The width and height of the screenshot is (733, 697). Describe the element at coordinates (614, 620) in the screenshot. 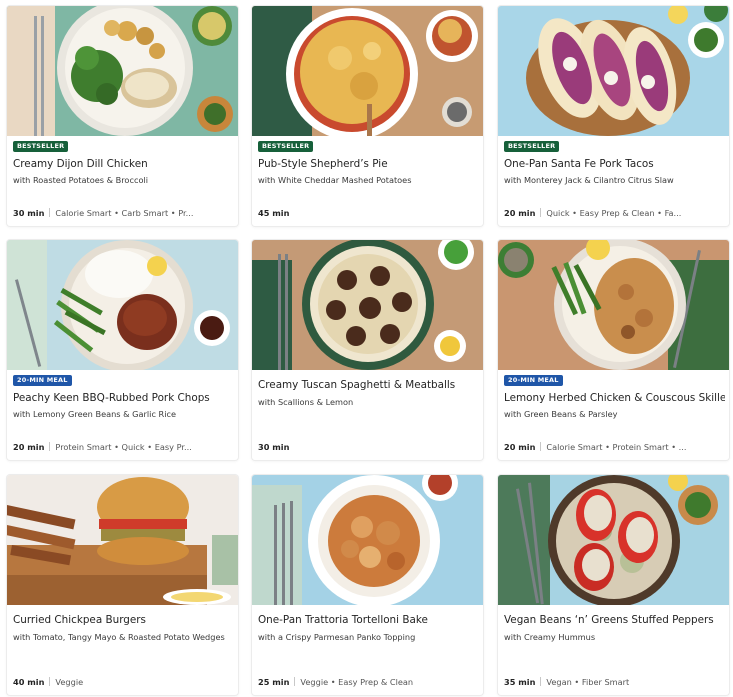

I see `recipe-title: Vegan Beans ‘n’ Greens Stuffed Peppers` at that location.